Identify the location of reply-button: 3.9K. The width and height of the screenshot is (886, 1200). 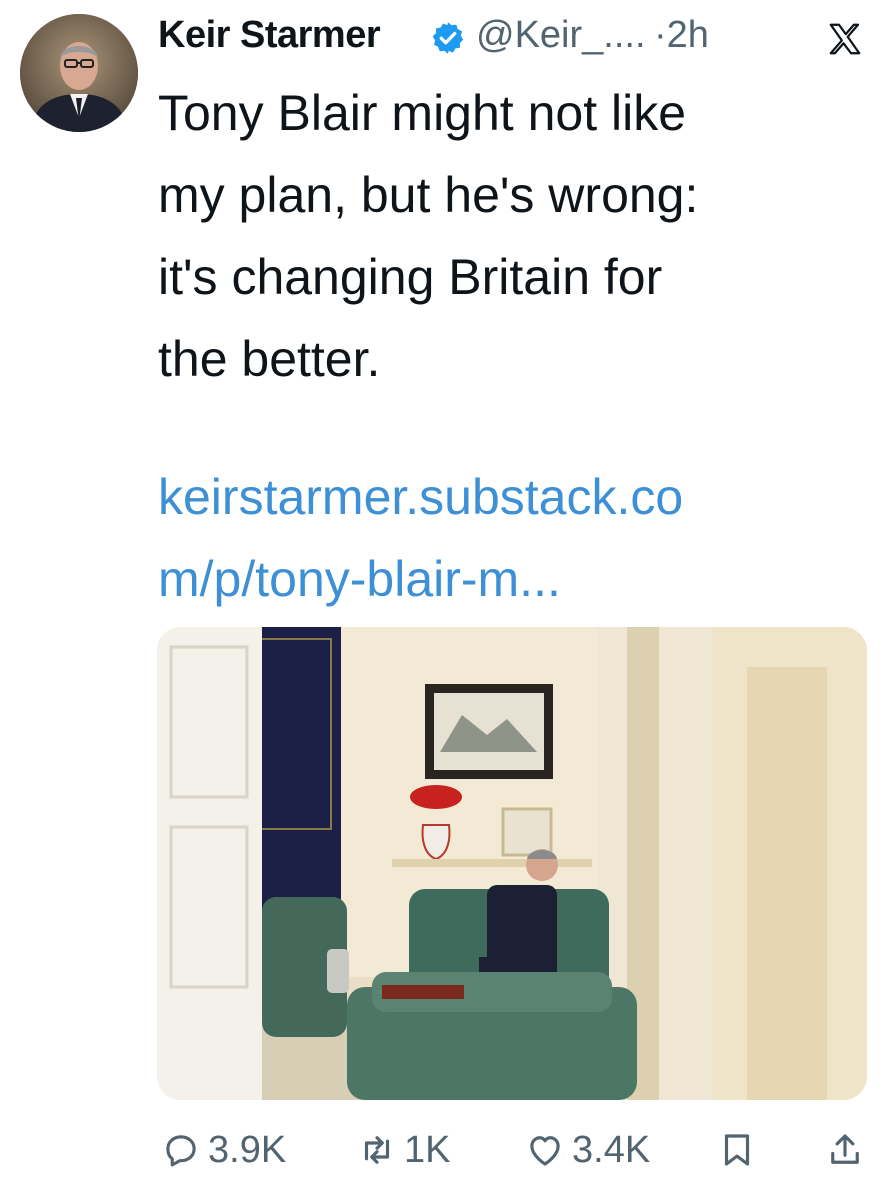
(223, 1150).